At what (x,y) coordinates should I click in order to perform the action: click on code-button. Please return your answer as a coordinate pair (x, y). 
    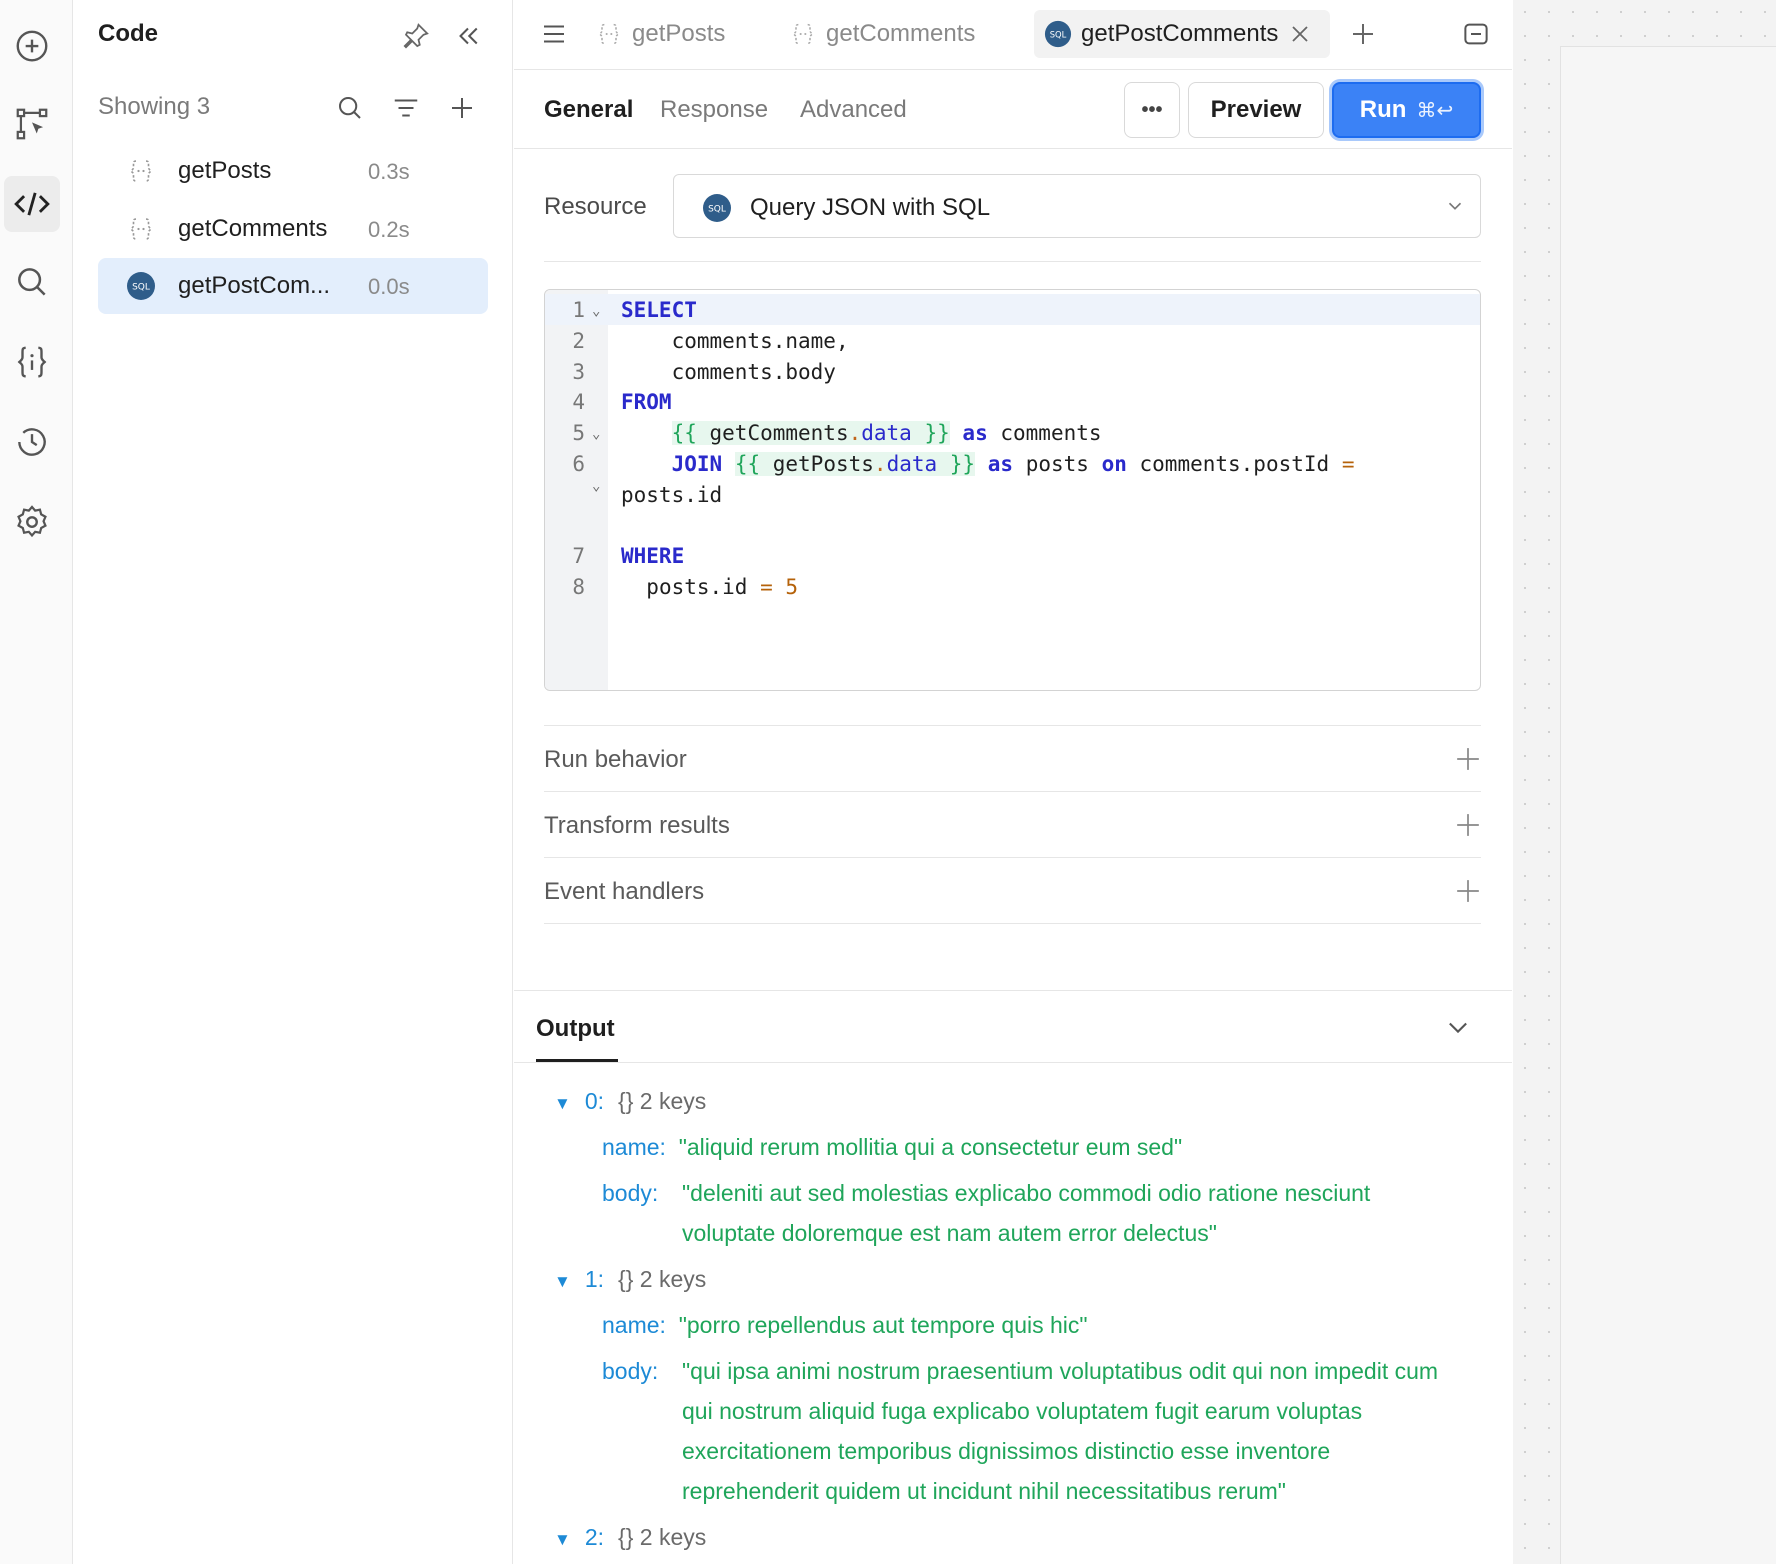
    Looking at the image, I should click on (32, 204).